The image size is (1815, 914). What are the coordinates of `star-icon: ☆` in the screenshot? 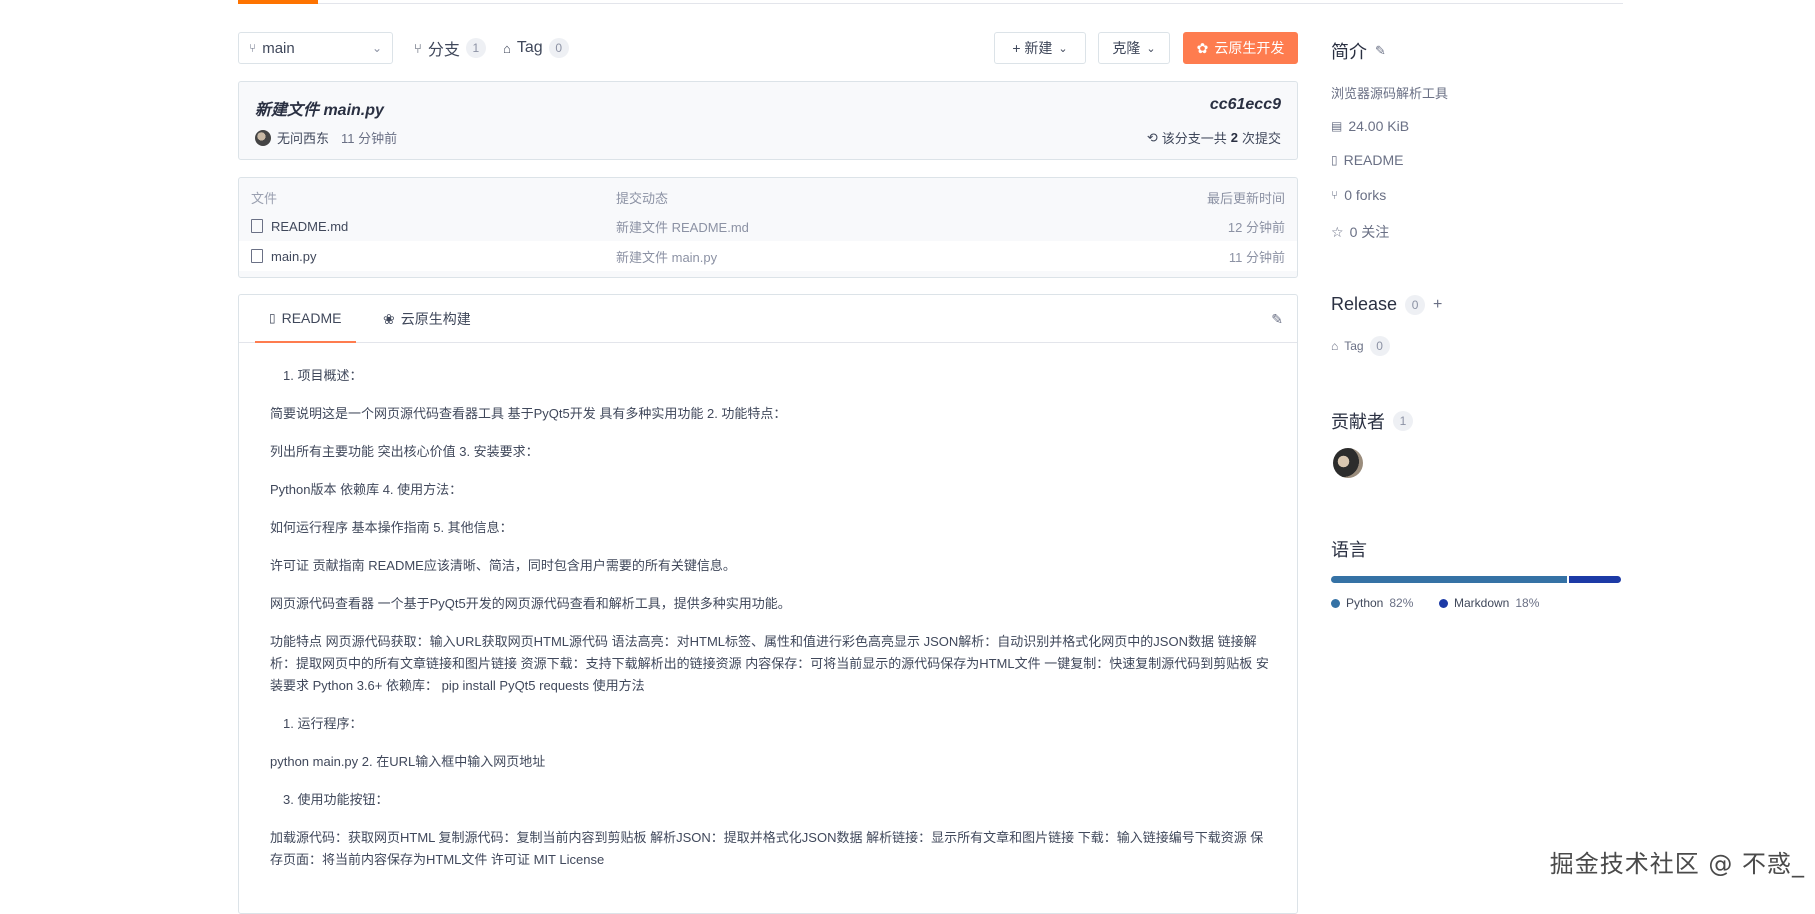 It's located at (1337, 232).